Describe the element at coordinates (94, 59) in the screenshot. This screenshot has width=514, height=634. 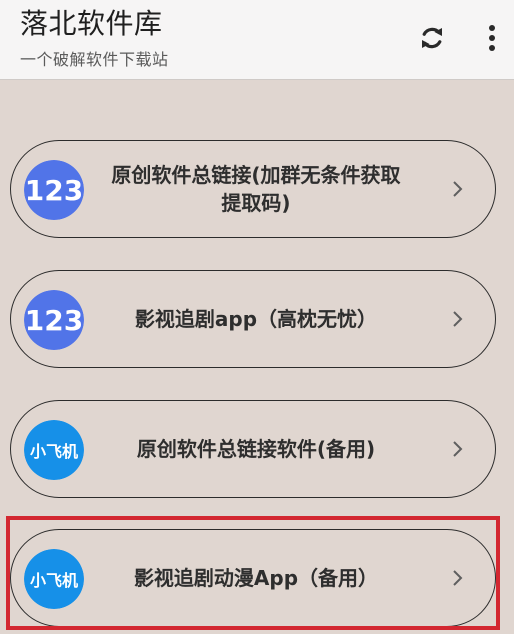
I see `app-subtitle: 一个破解软件下载站` at that location.